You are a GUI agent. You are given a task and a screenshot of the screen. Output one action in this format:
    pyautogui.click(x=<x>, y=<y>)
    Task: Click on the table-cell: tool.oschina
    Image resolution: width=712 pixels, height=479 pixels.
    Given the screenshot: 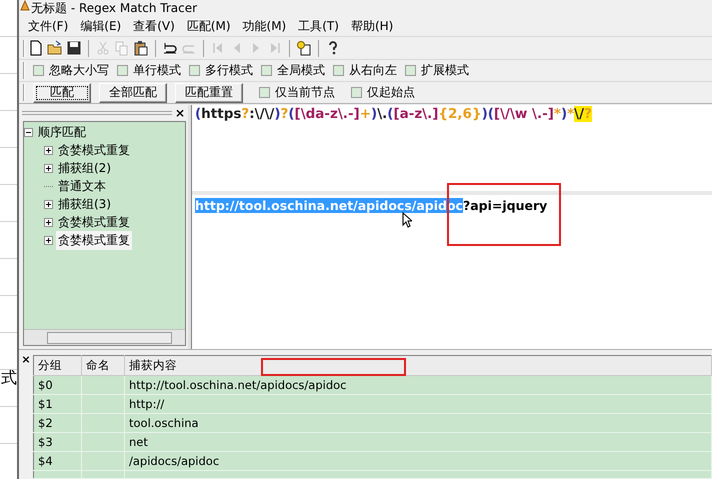 What is the action you would take?
    pyautogui.click(x=418, y=423)
    